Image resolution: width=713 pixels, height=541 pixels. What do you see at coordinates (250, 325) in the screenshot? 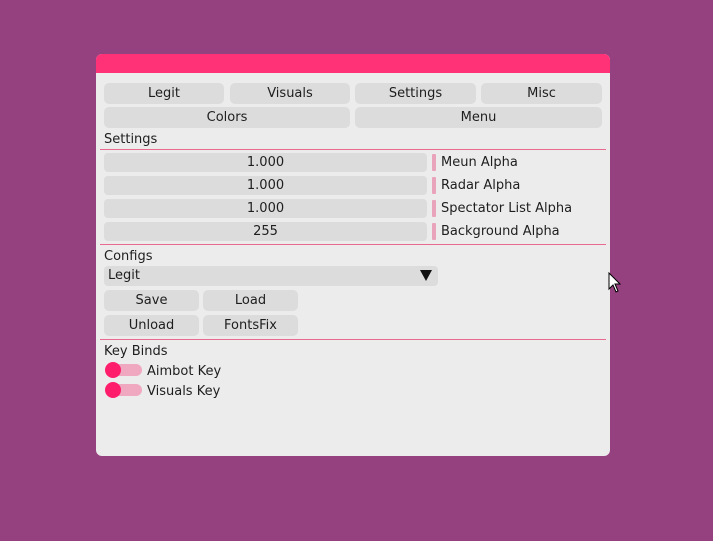
I see `fontsfix-button: FontsFix` at bounding box center [250, 325].